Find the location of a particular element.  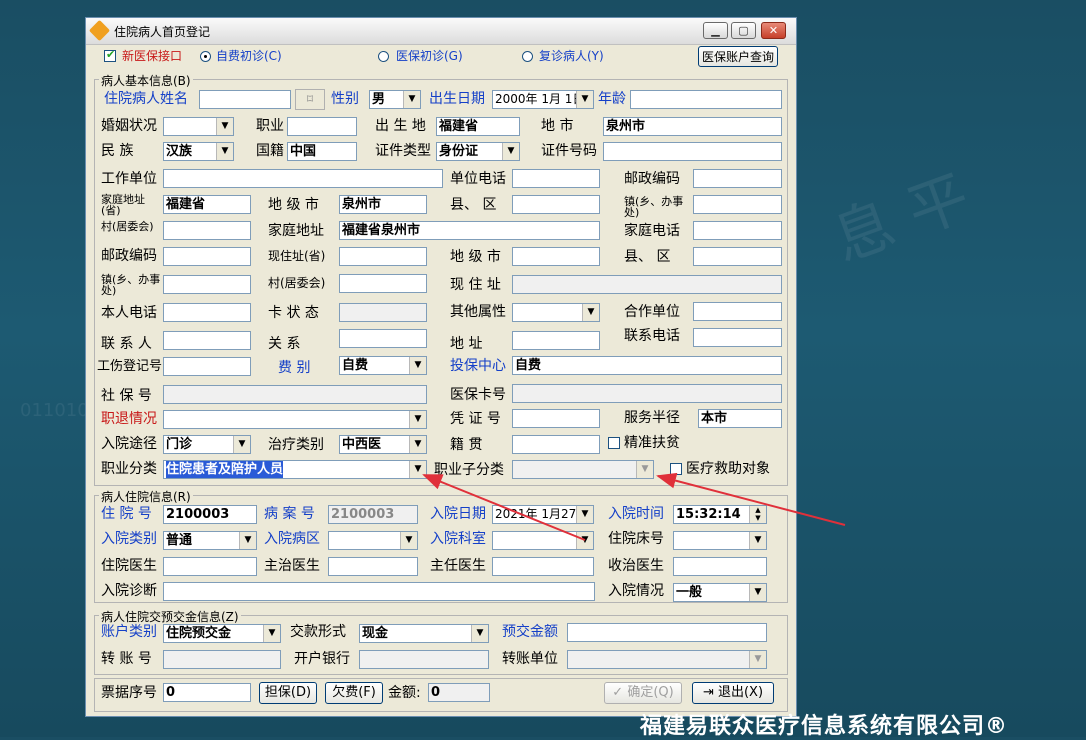

arrow-to-occupation-subclass is located at coordinates (751, 499).